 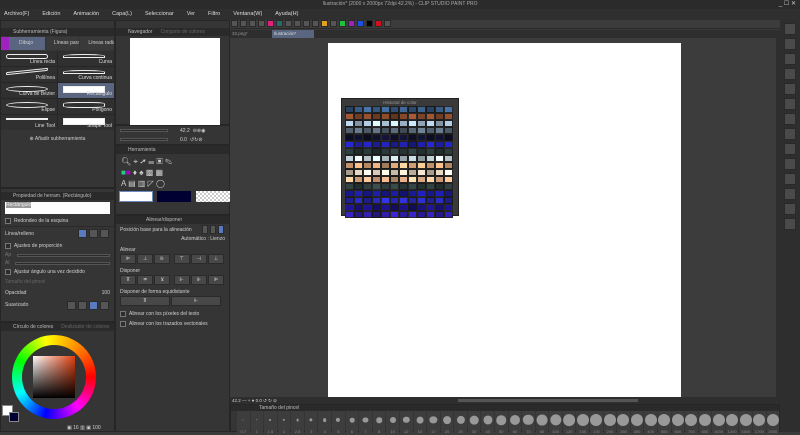 I want to click on subtool-item: Rectángulo, so click(x=86, y=90).